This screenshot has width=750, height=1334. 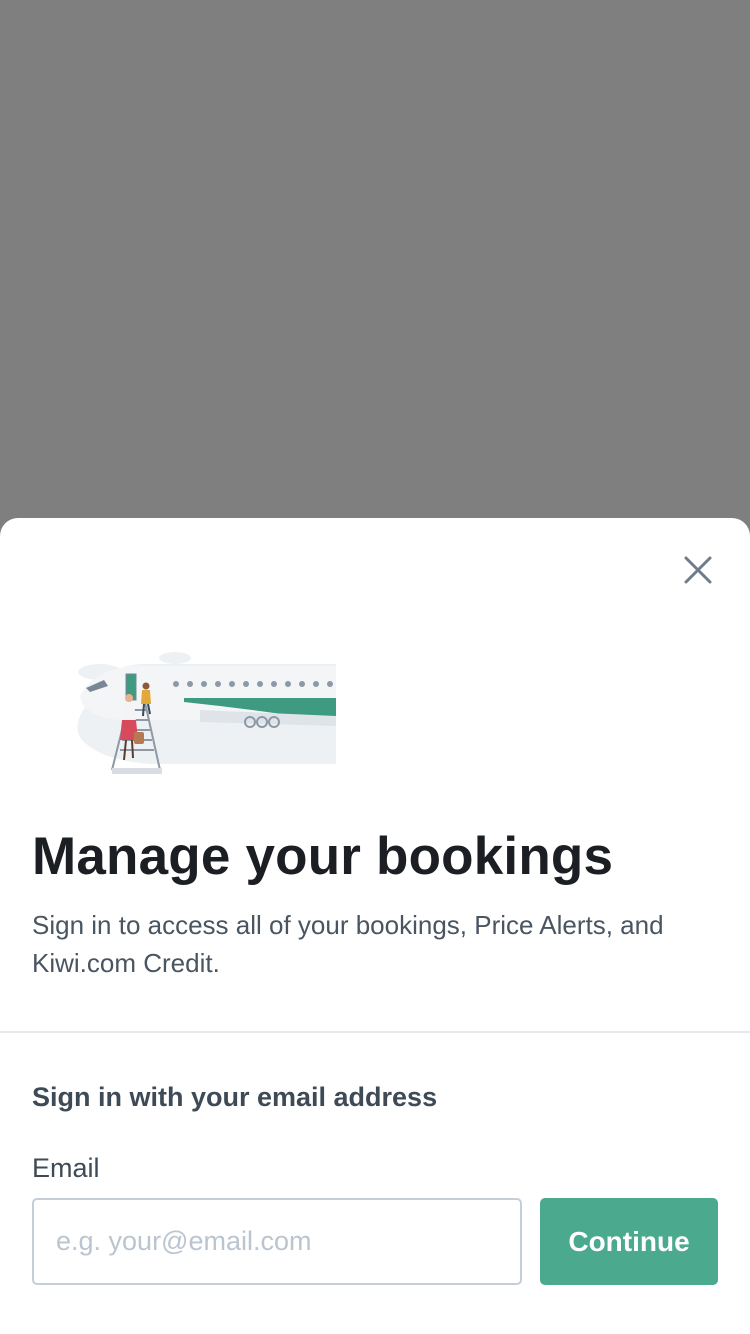 I want to click on signin-section-title: Sign in with your email address, so click(x=235, y=1097).